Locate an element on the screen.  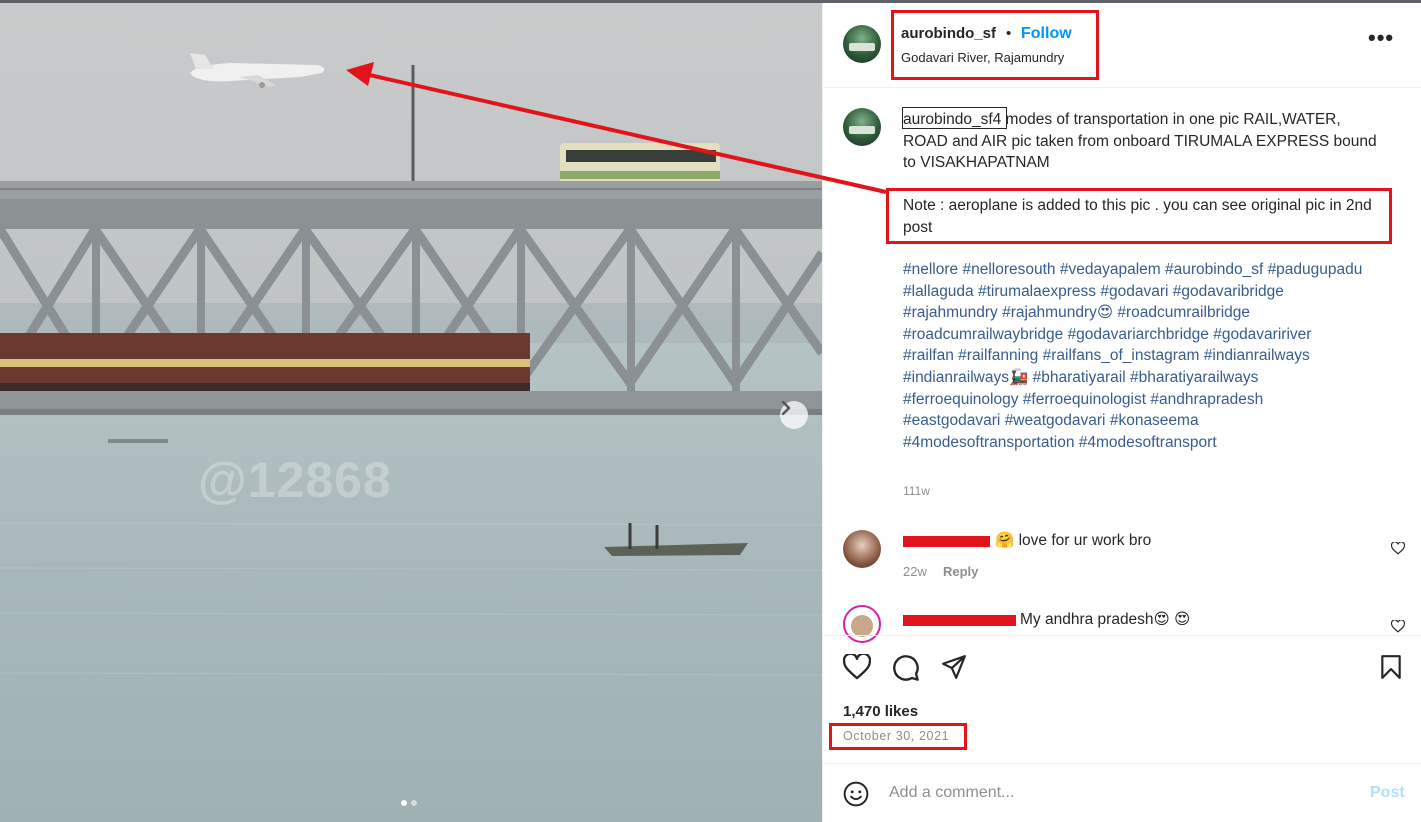
hashtag-link: #bharatiyarailways is located at coordinates (1194, 377).